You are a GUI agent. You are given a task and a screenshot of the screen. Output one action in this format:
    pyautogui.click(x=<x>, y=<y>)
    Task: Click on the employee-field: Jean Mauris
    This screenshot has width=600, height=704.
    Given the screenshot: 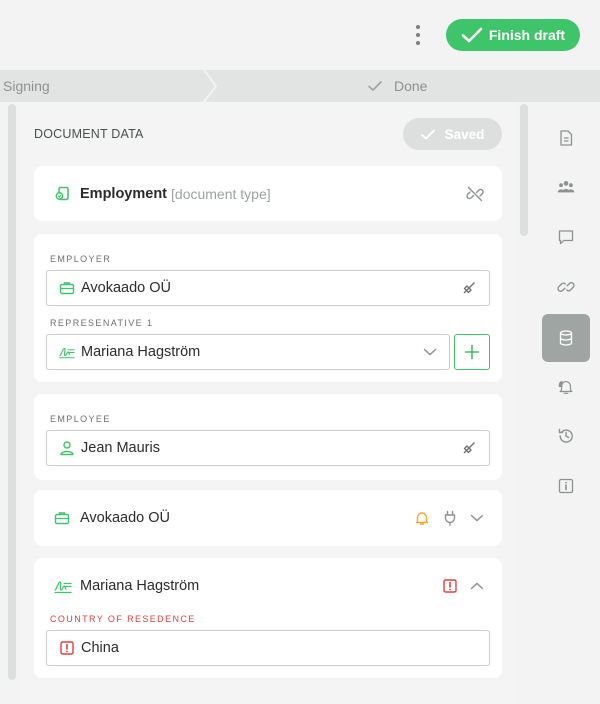 What is the action you would take?
    pyautogui.click(x=268, y=448)
    